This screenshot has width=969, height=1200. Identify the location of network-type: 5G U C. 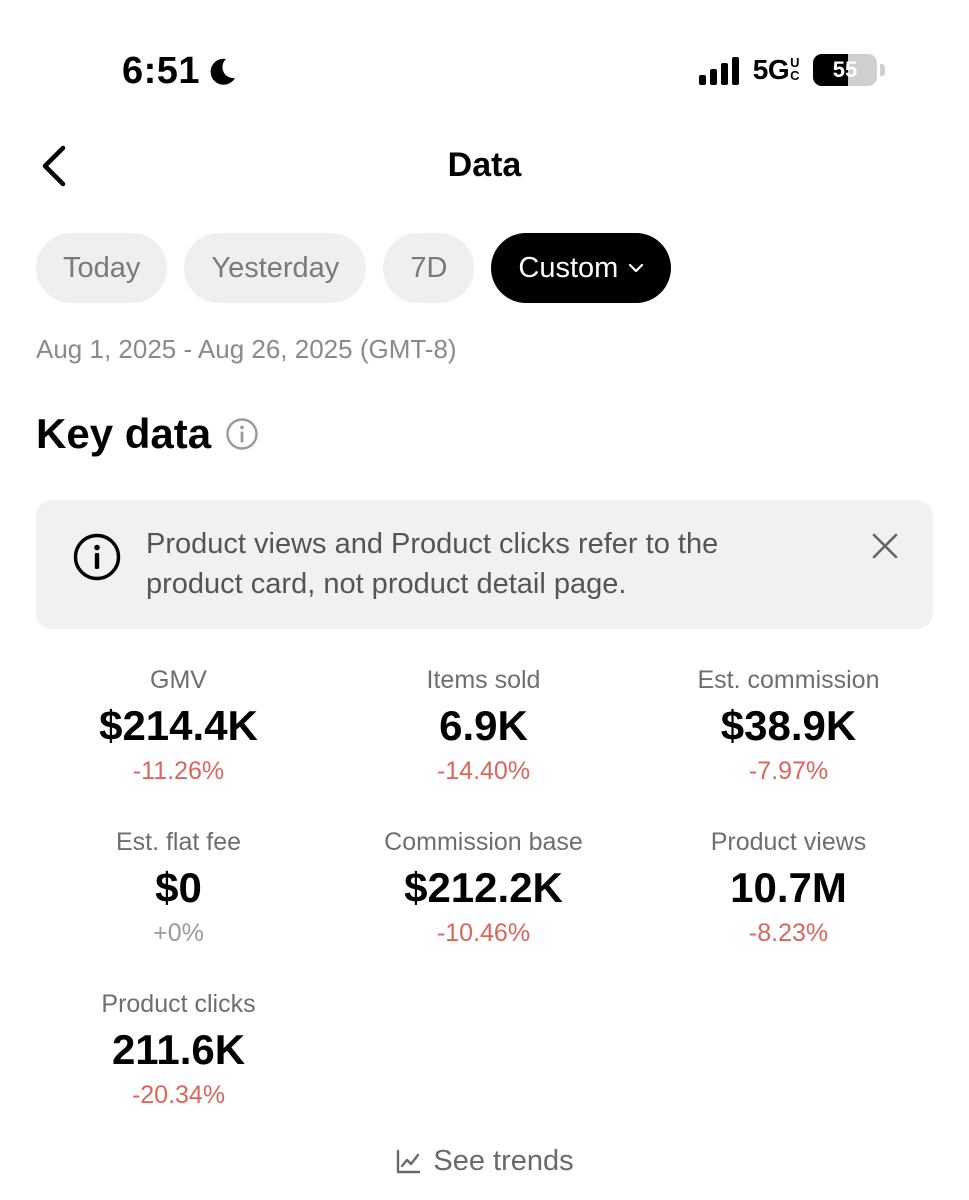
(776, 70).